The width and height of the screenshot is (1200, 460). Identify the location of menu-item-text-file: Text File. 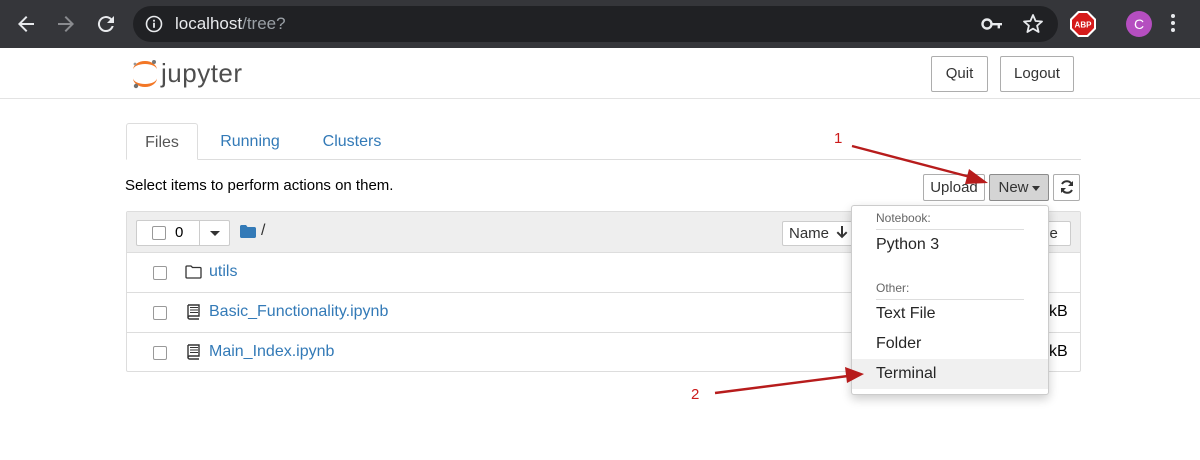
(950, 314).